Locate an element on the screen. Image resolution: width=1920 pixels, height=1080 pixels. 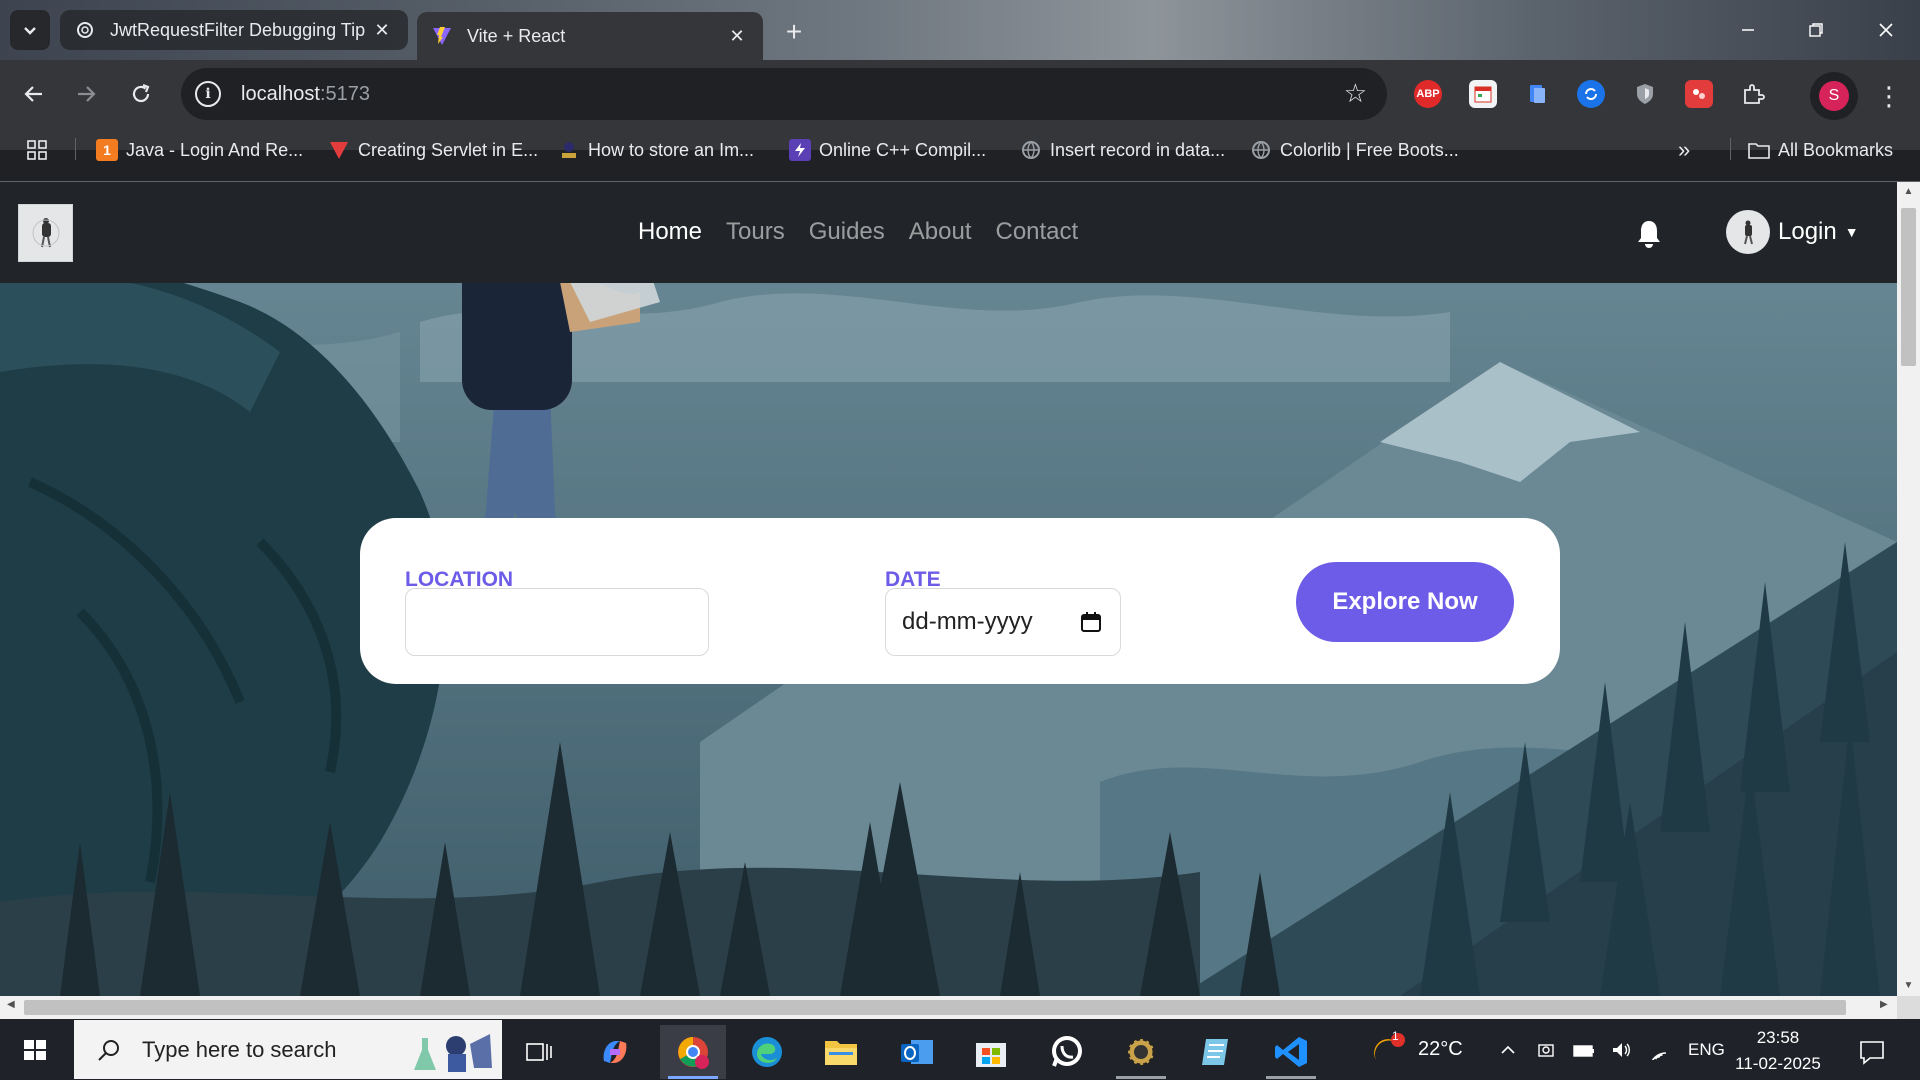
microsoft-store-icon is located at coordinates (991, 1052).